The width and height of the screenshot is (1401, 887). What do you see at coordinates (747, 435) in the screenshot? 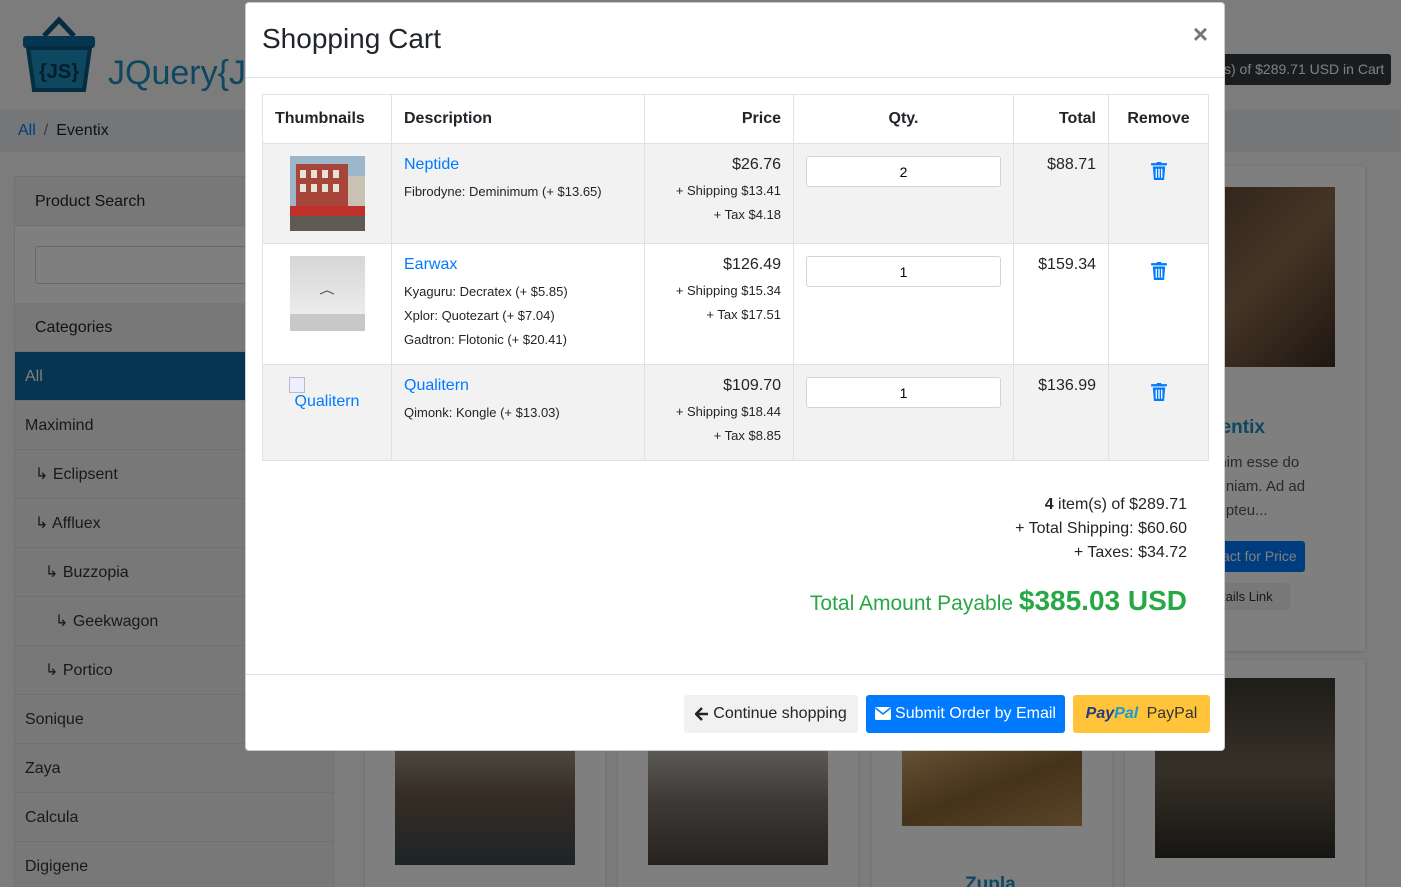
I see `tax-cost: + Tax $8.85` at bounding box center [747, 435].